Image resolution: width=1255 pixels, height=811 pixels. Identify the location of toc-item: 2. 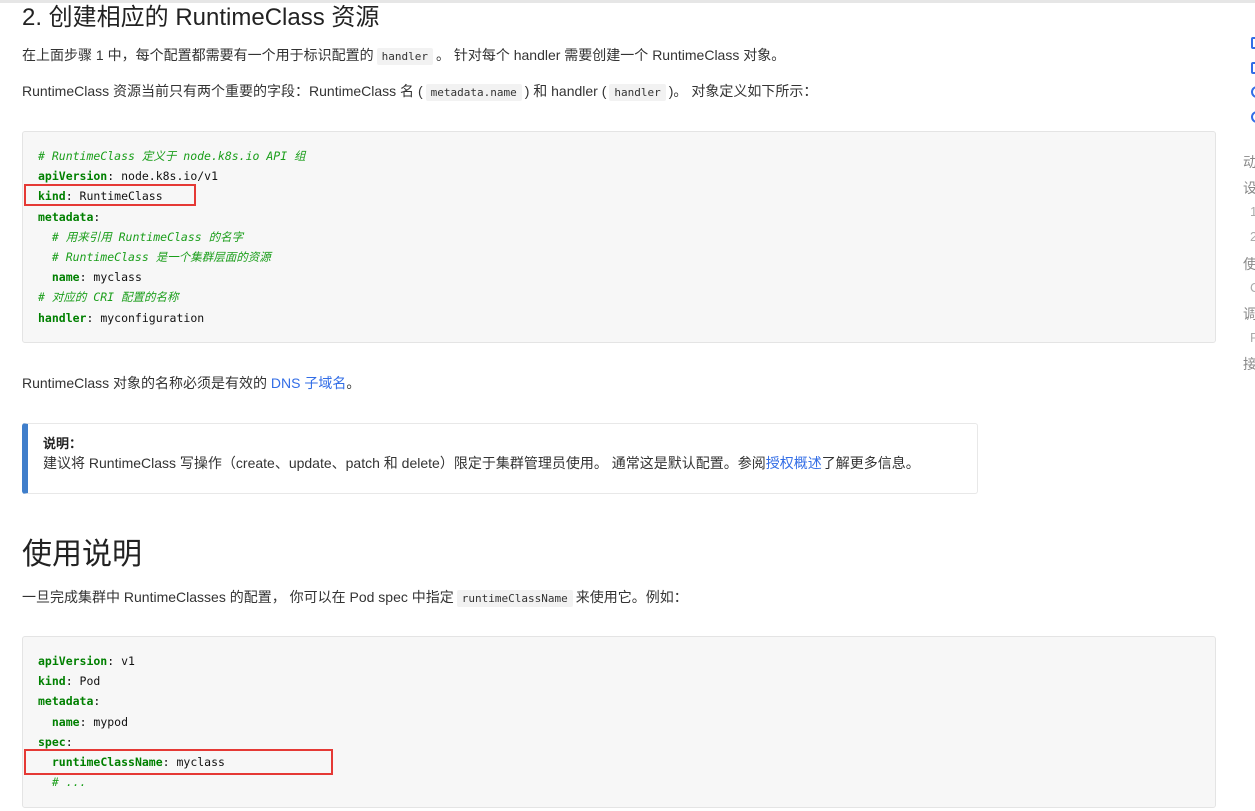
(1252, 236).